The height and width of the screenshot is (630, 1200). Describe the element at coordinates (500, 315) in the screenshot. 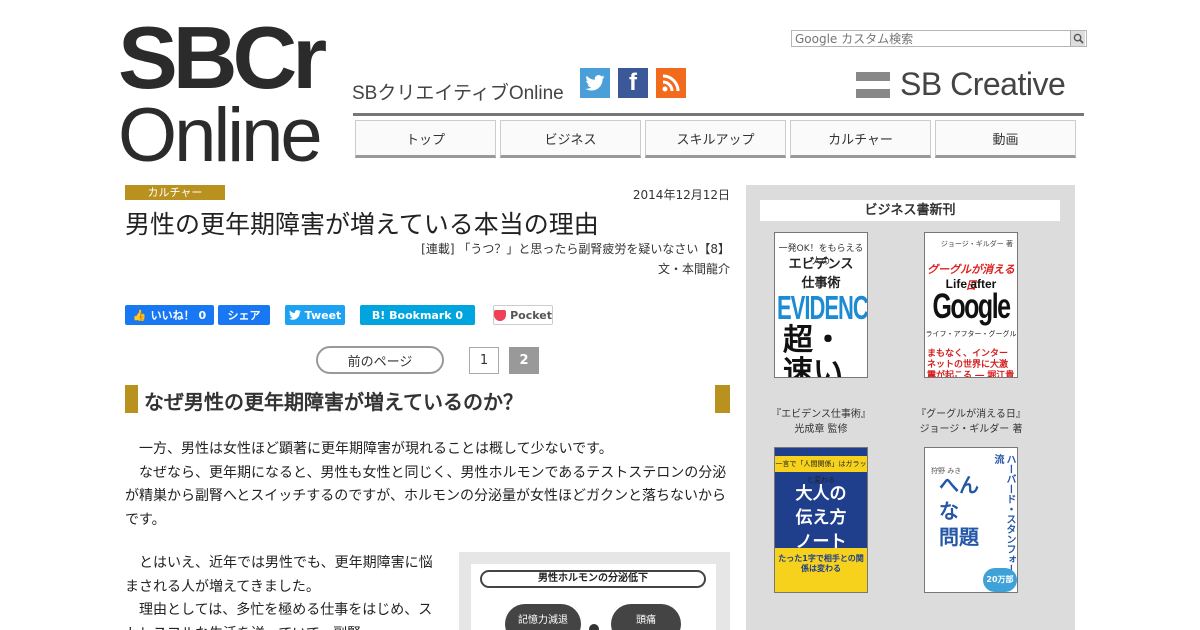

I see `pocket-icon` at that location.